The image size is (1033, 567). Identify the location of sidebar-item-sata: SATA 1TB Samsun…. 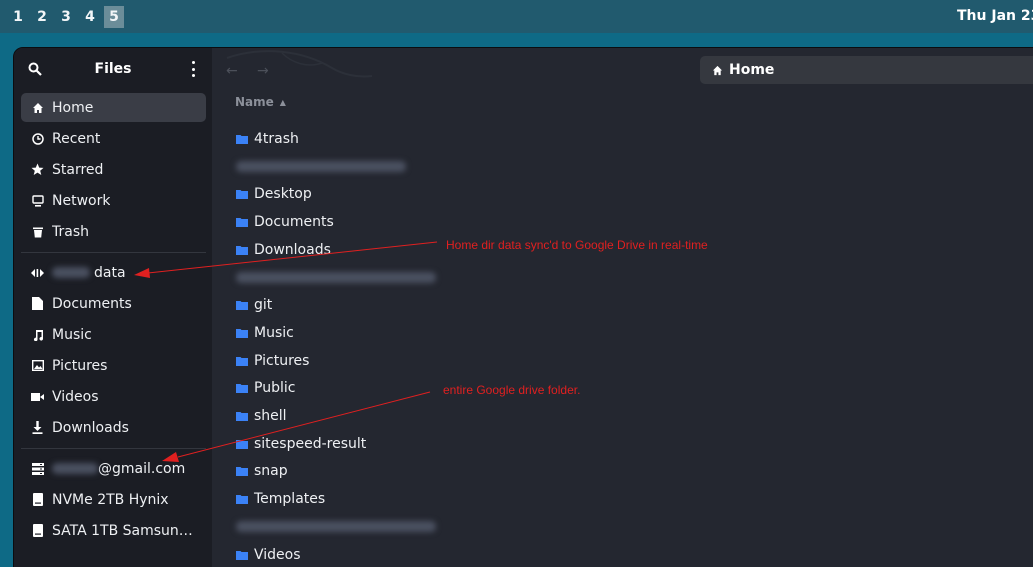
(113, 530).